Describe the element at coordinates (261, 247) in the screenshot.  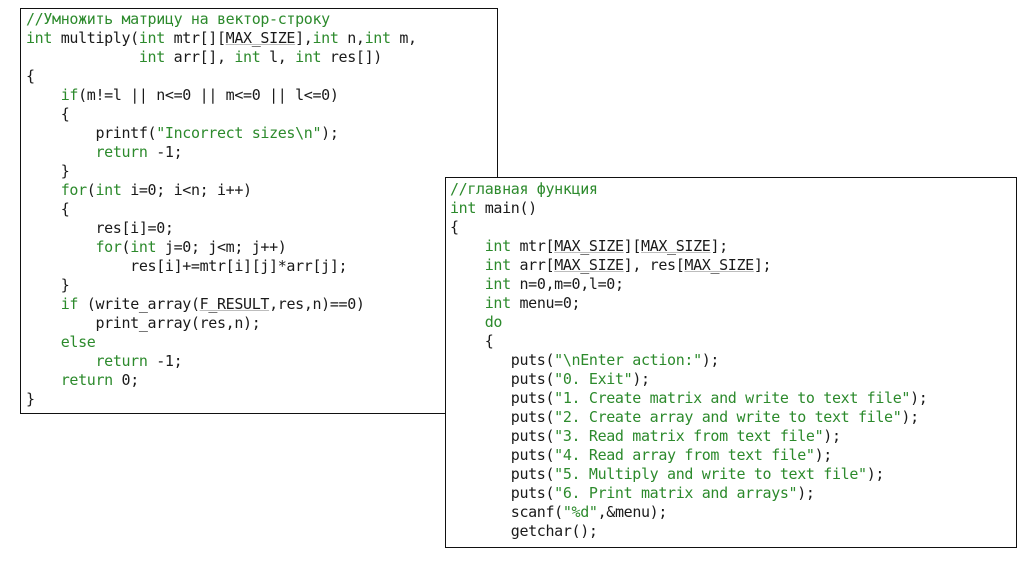
I see `code-line: for(int j=0; j<m; j++)` at that location.